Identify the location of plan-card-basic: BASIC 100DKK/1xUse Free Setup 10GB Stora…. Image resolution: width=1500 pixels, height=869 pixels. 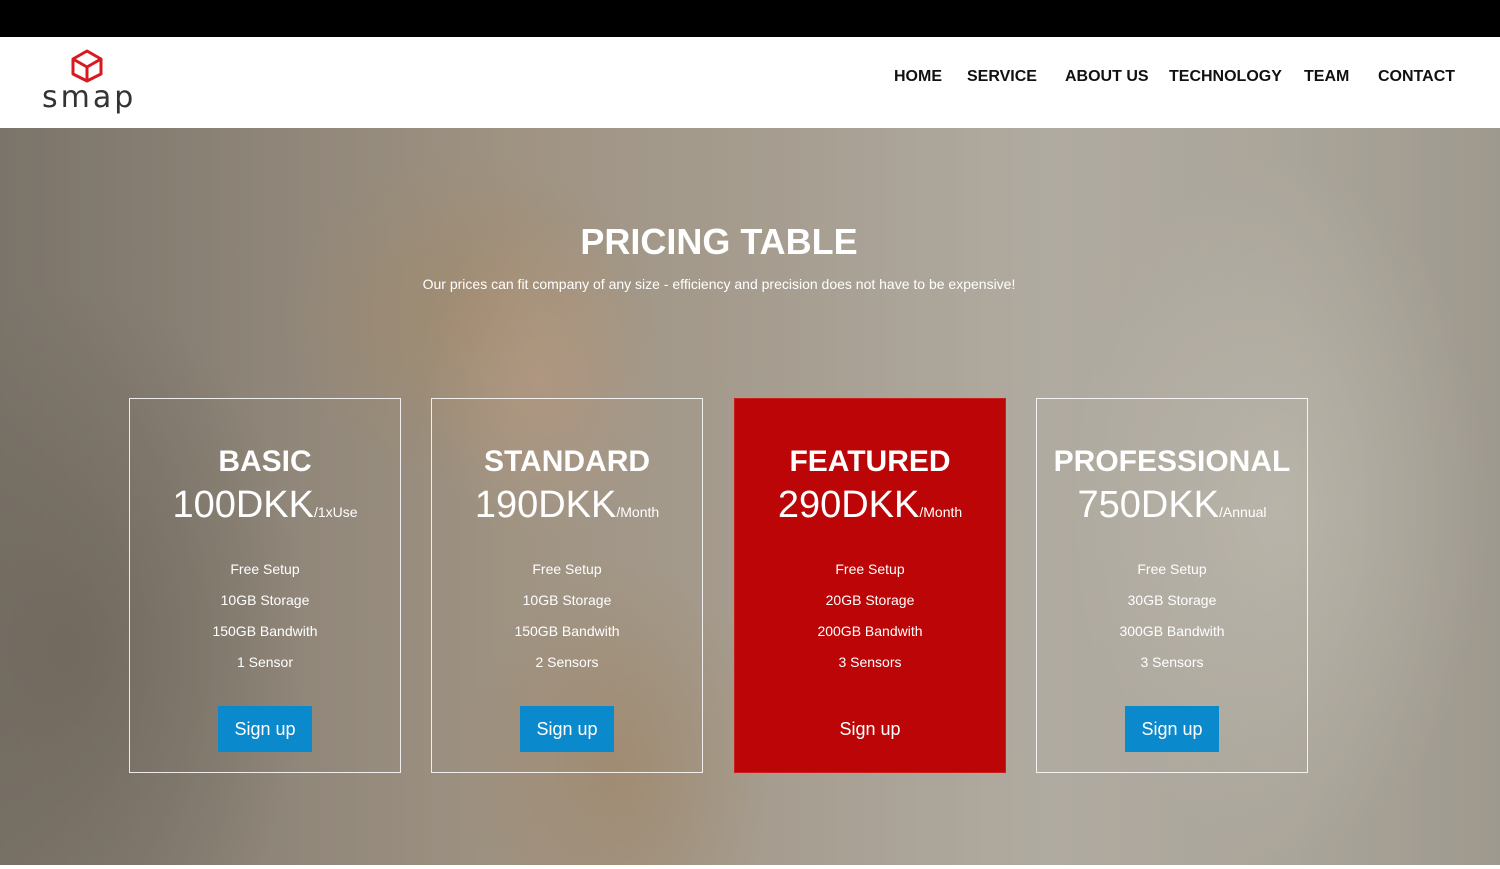
(265, 585).